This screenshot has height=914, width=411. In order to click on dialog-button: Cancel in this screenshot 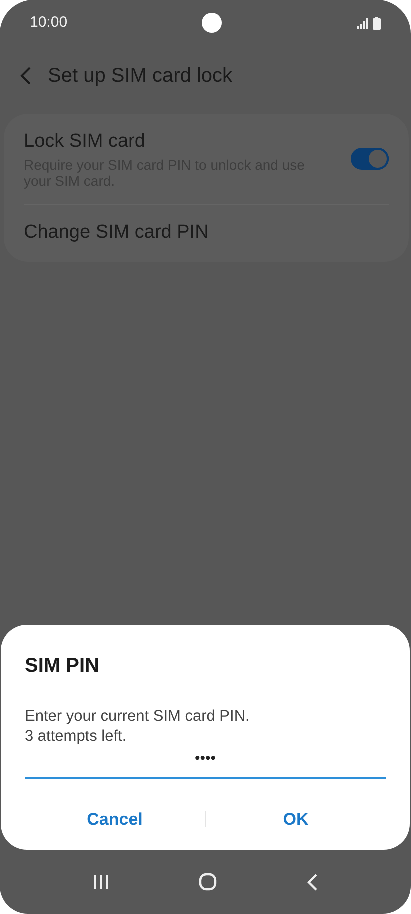, I will do `click(115, 819)`.